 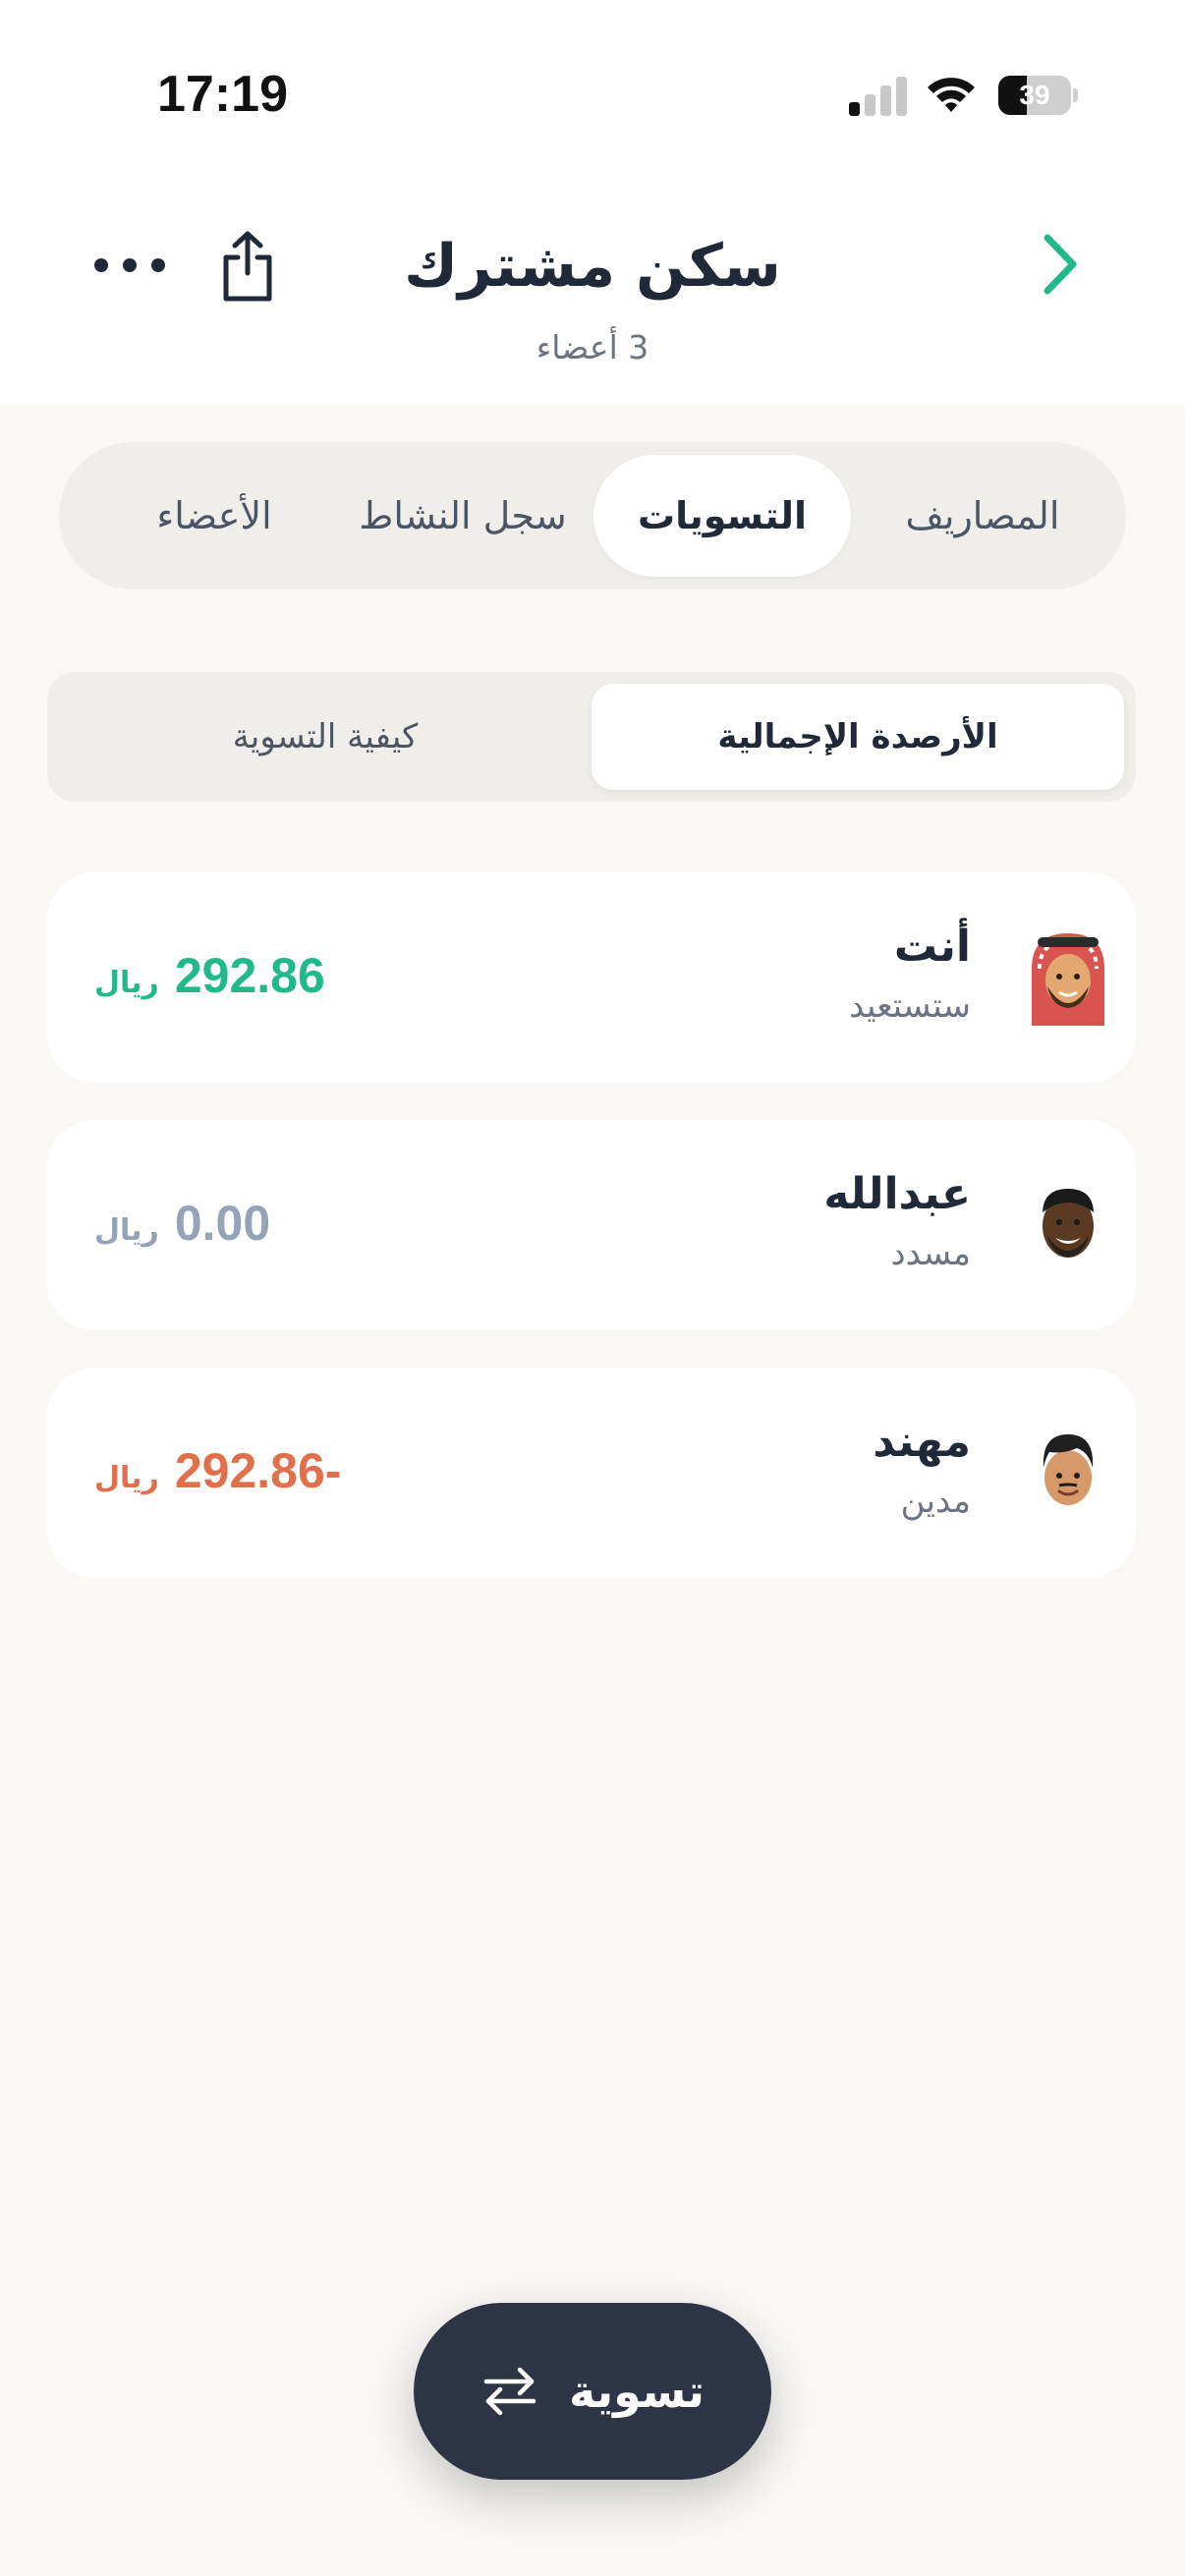 I want to click on segment-total-balances: الأرصدة الإجمالية, so click(x=858, y=737).